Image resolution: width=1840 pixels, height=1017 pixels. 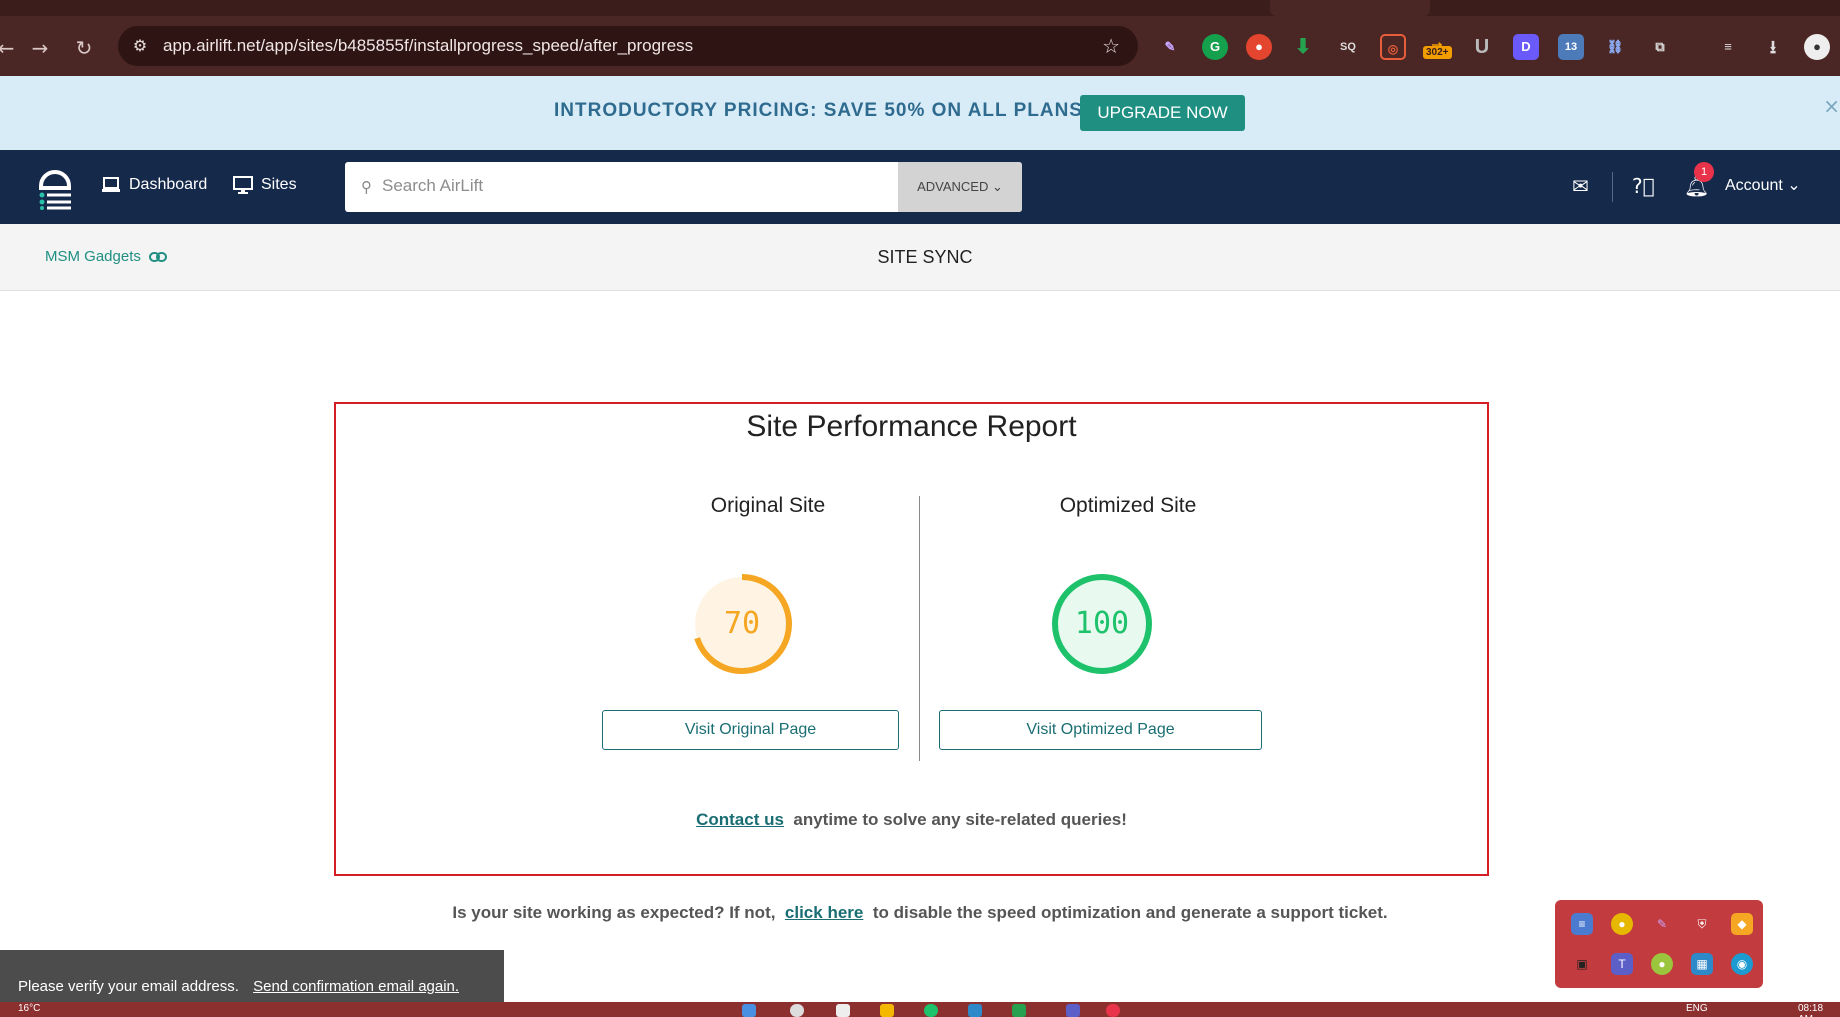 What do you see at coordinates (1348, 47) in the screenshot?
I see `seo-extension-icon: SQ` at bounding box center [1348, 47].